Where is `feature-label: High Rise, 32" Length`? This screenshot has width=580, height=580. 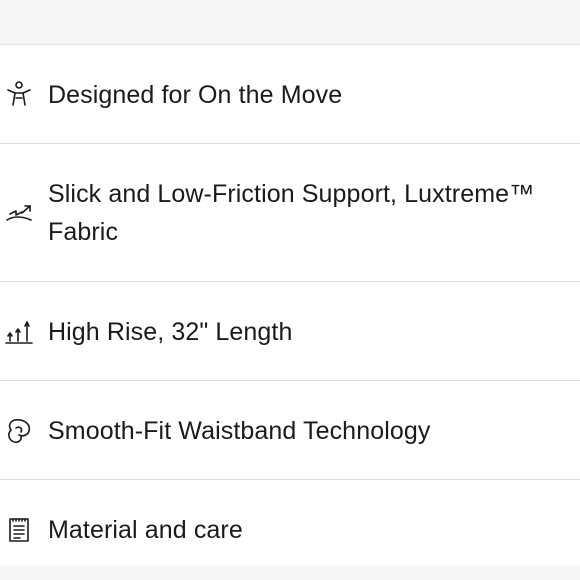 feature-label: High Rise, 32" Length is located at coordinates (170, 332).